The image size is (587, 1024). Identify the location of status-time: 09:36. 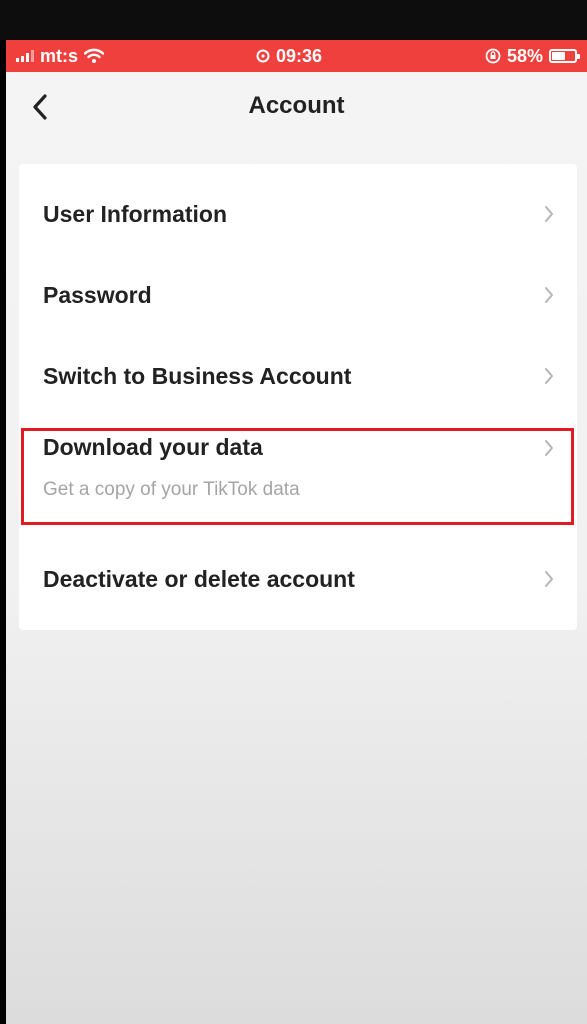
(299, 55).